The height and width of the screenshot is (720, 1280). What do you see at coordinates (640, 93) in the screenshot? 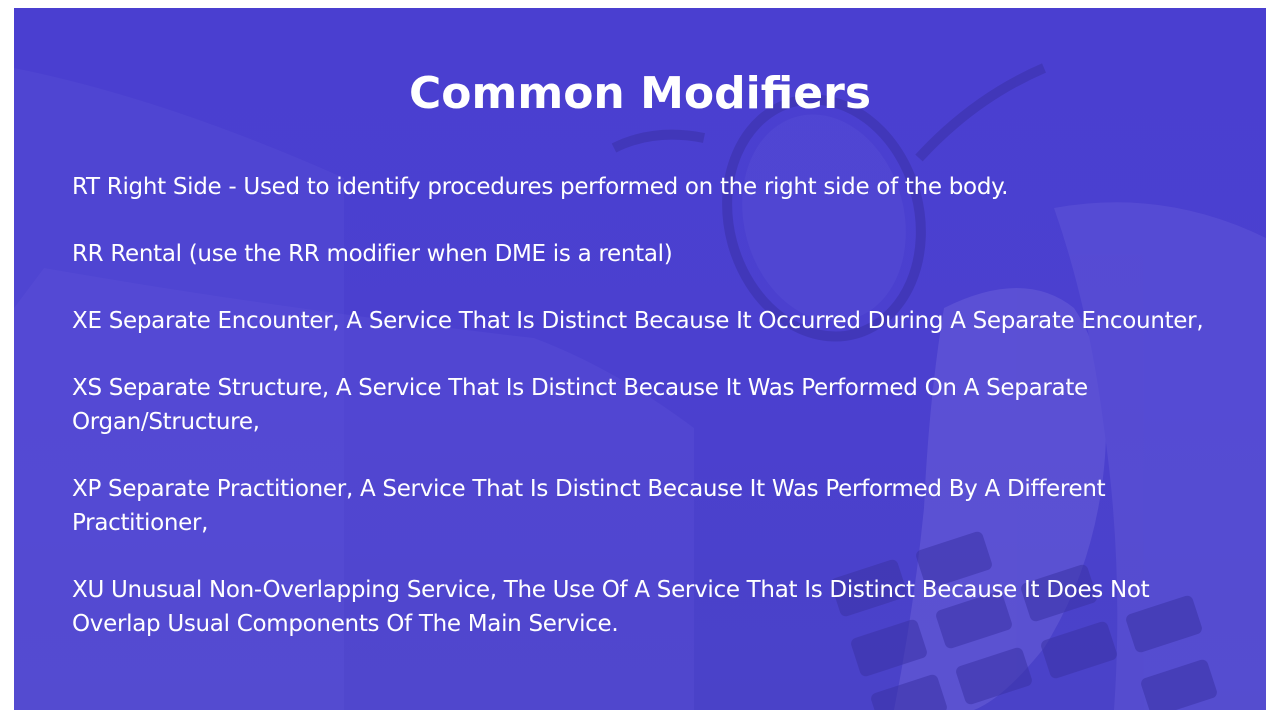
I see `slide-title: Common Modifiers` at bounding box center [640, 93].